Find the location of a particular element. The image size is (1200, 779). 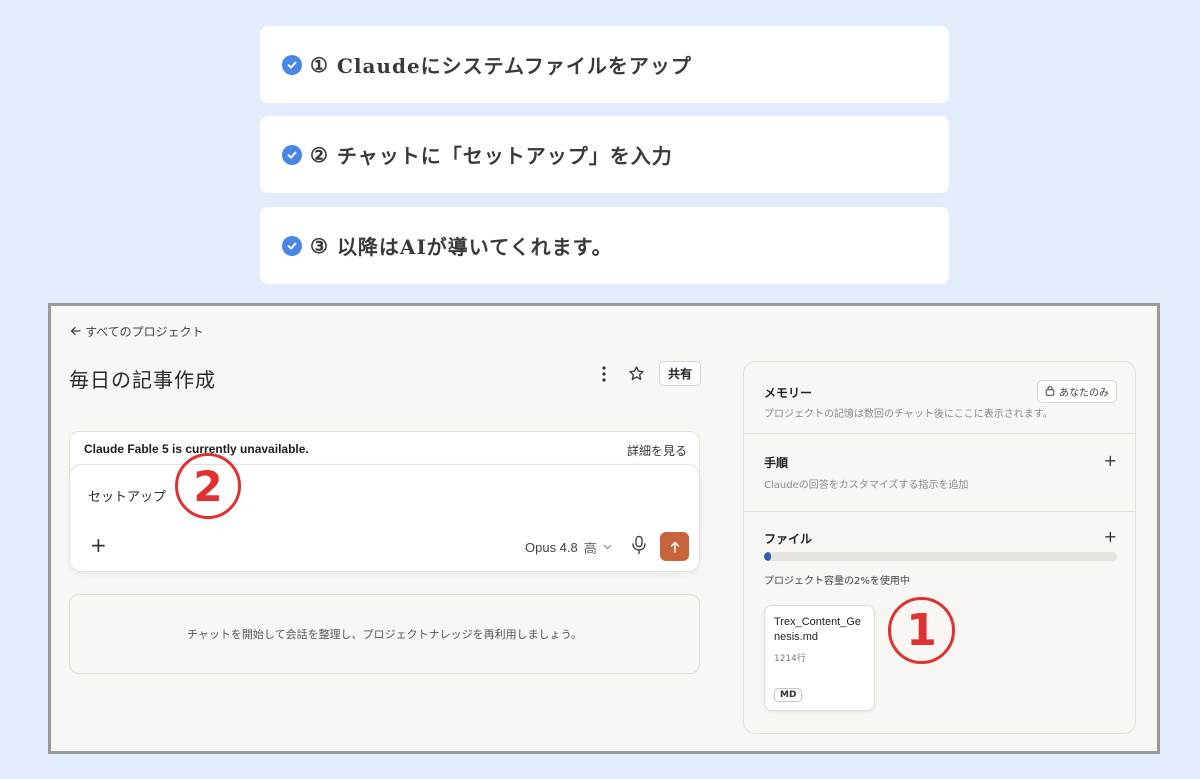

memory-description: プロジェクトの記憶は数回のチャット後にここに表示されます。 is located at coordinates (908, 414).